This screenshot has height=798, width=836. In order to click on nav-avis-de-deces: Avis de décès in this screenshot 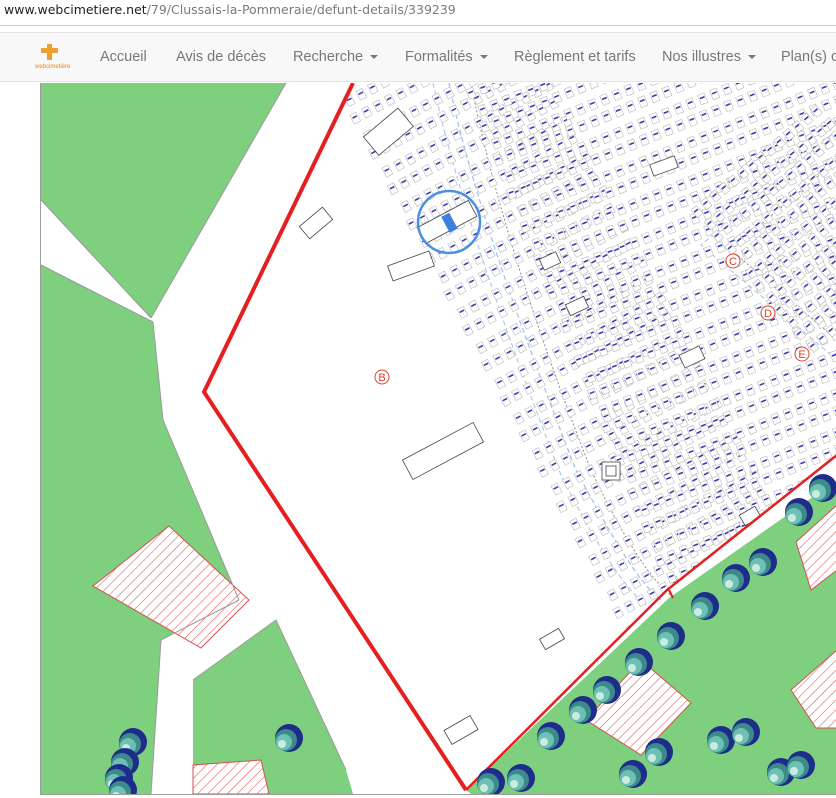, I will do `click(221, 57)`.